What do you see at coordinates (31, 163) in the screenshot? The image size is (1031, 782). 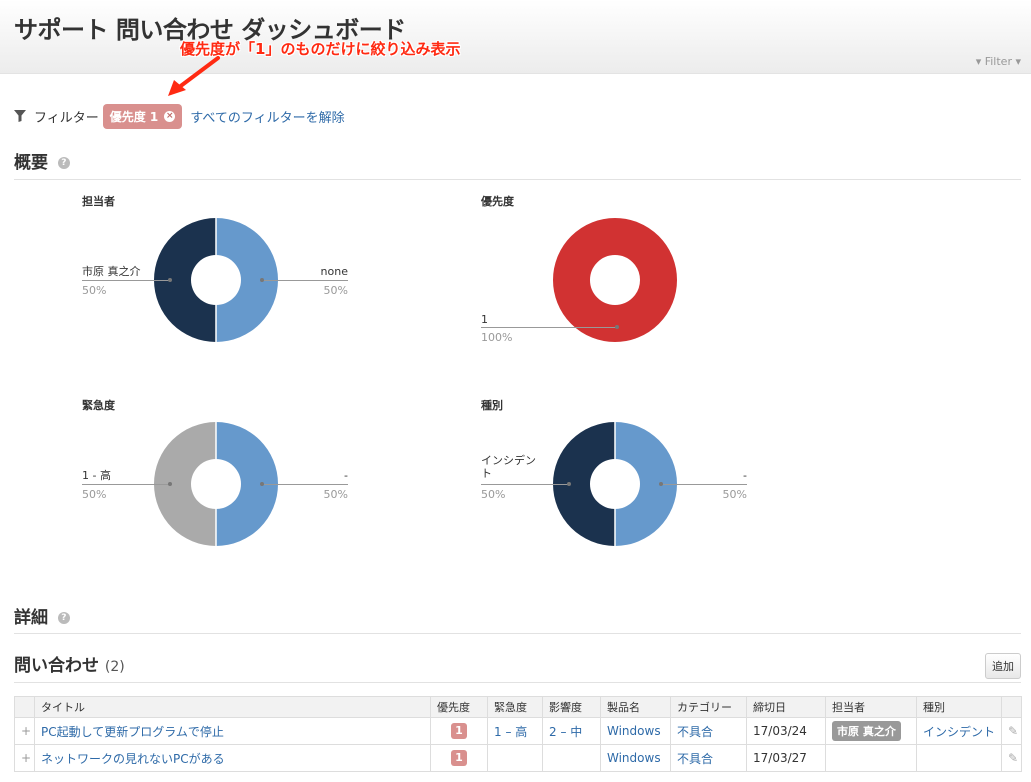 I see `overview-title: 概要` at bounding box center [31, 163].